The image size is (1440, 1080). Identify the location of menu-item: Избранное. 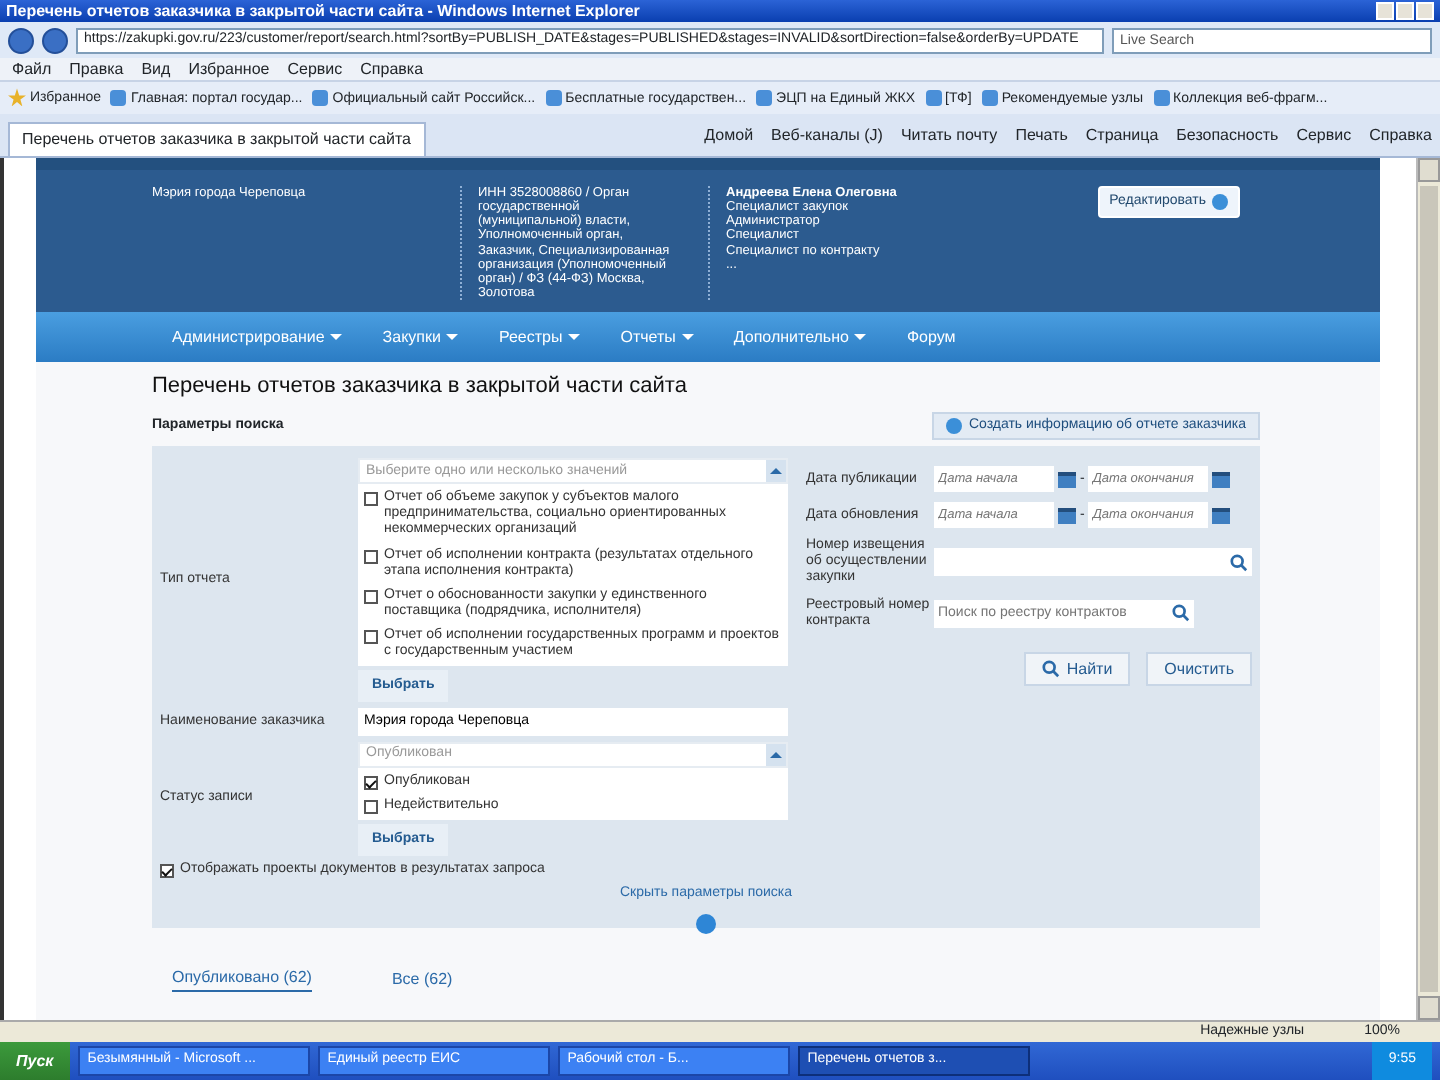
(229, 69).